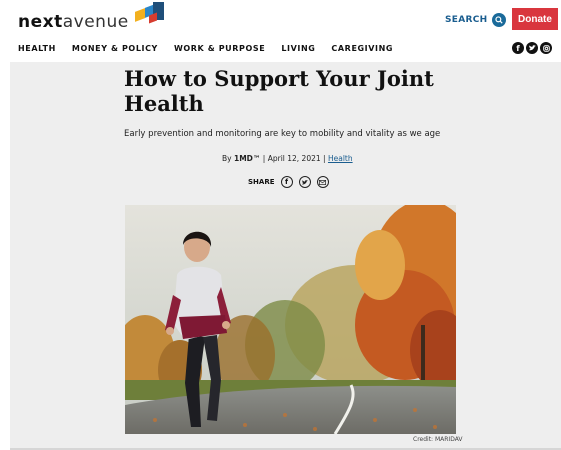 This screenshot has height=450, width=561. What do you see at coordinates (37, 48) in the screenshot?
I see `nav-item-health: HEALTH` at bounding box center [37, 48].